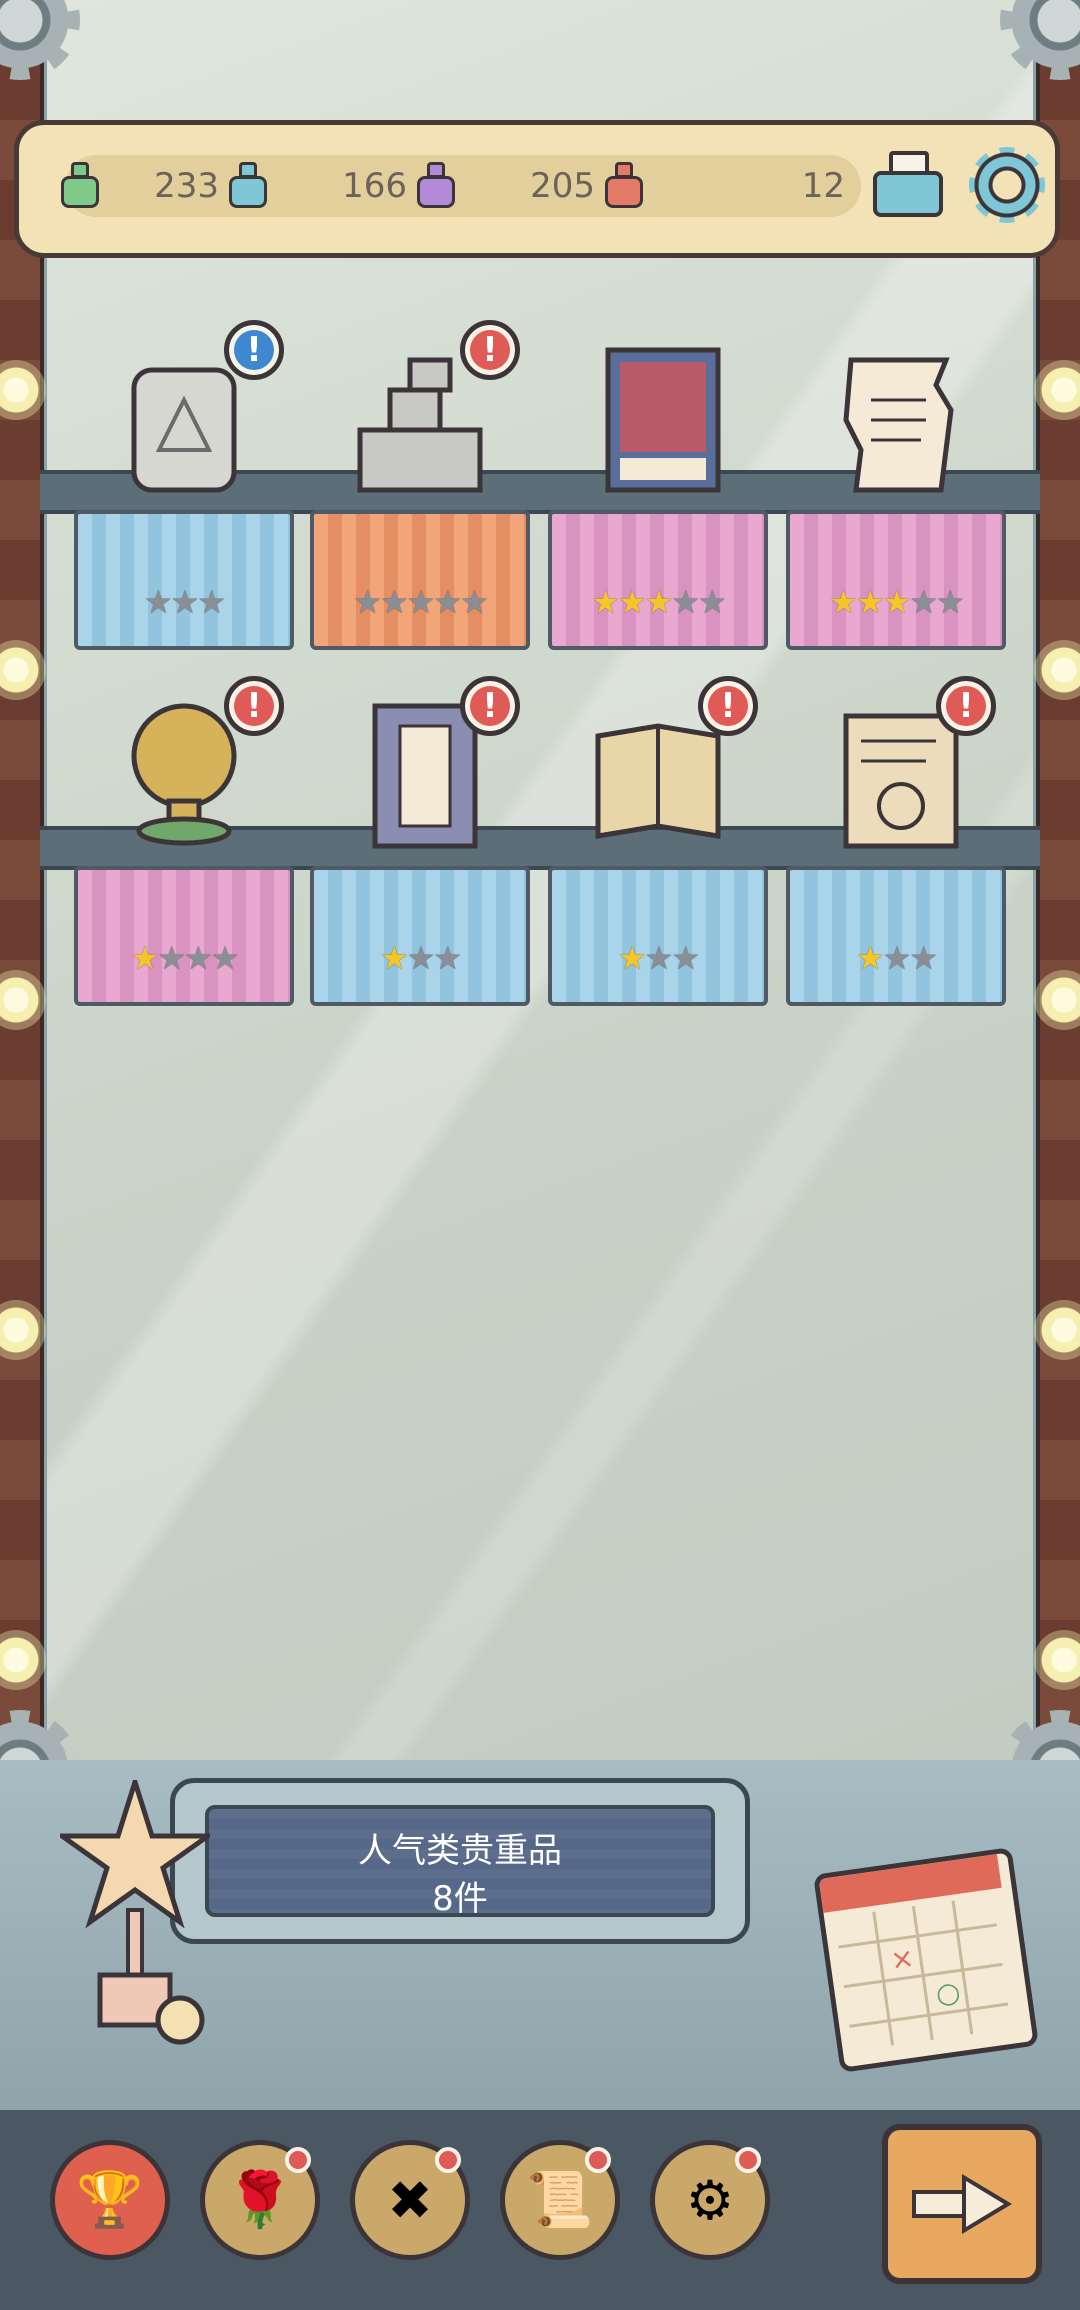  I want to click on resource-value: 166, so click(374, 186).